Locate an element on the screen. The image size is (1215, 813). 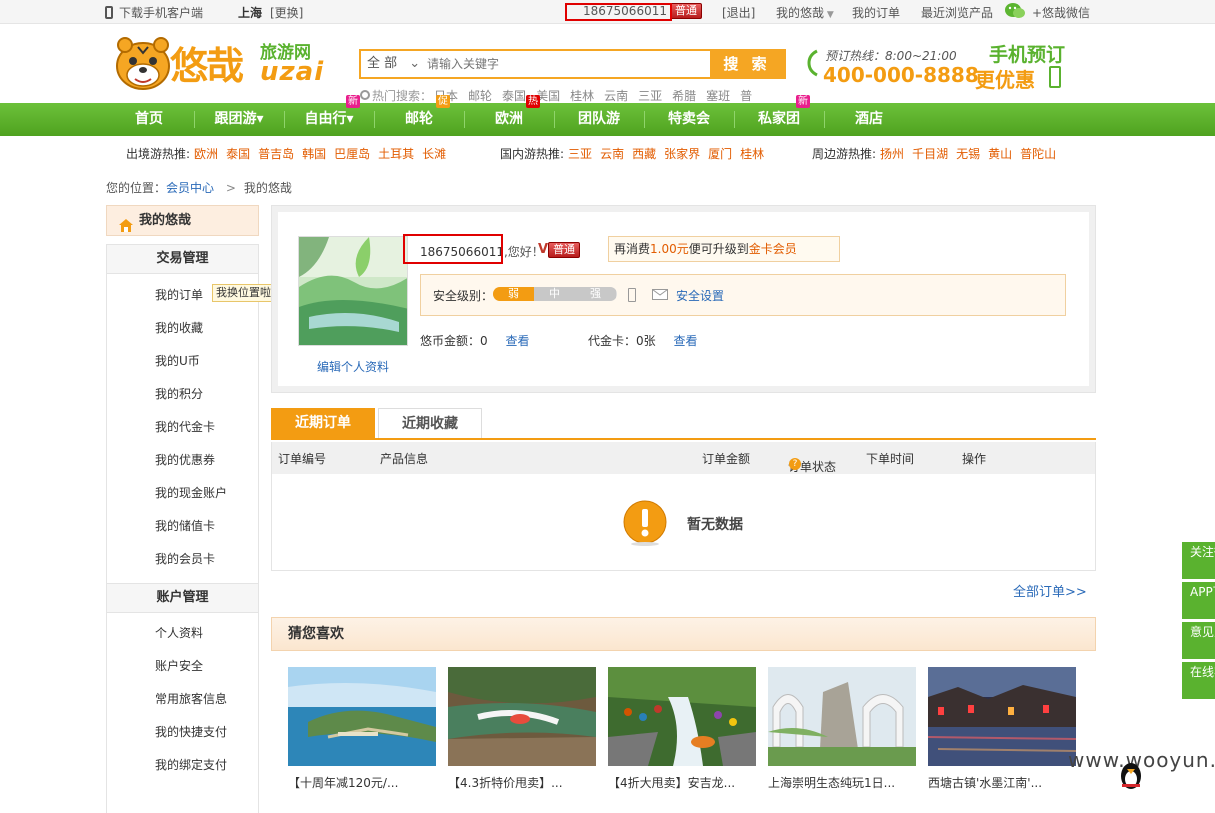
sidebar-item: 个人资料 is located at coordinates (179, 632).